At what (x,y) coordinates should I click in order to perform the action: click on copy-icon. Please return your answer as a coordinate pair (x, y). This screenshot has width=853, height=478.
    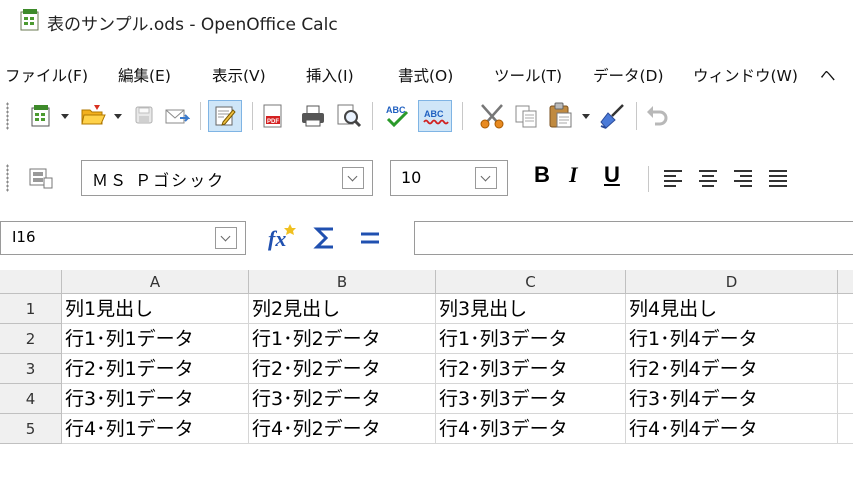
    Looking at the image, I should click on (526, 116).